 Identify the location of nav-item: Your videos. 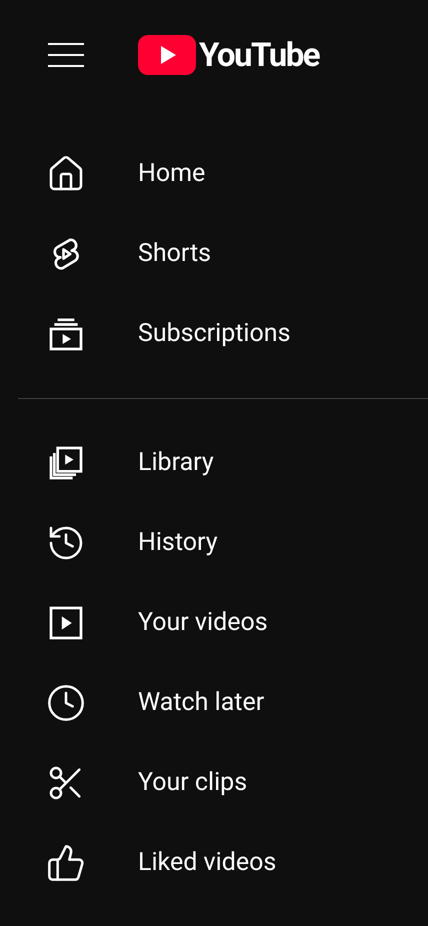
(214, 623).